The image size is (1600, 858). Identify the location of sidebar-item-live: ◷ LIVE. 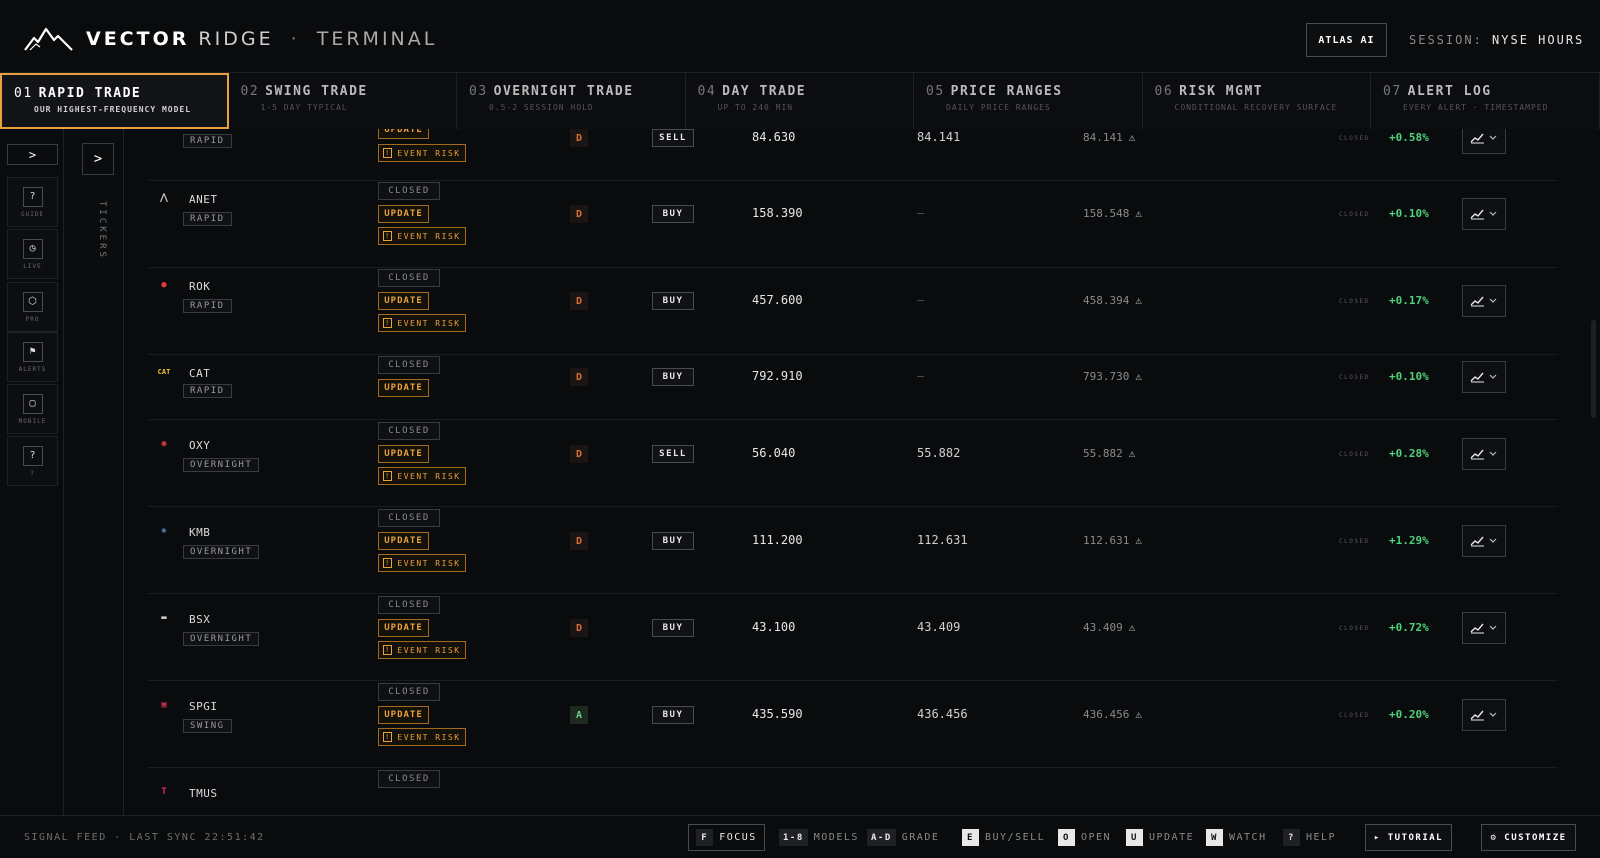
(32, 254).